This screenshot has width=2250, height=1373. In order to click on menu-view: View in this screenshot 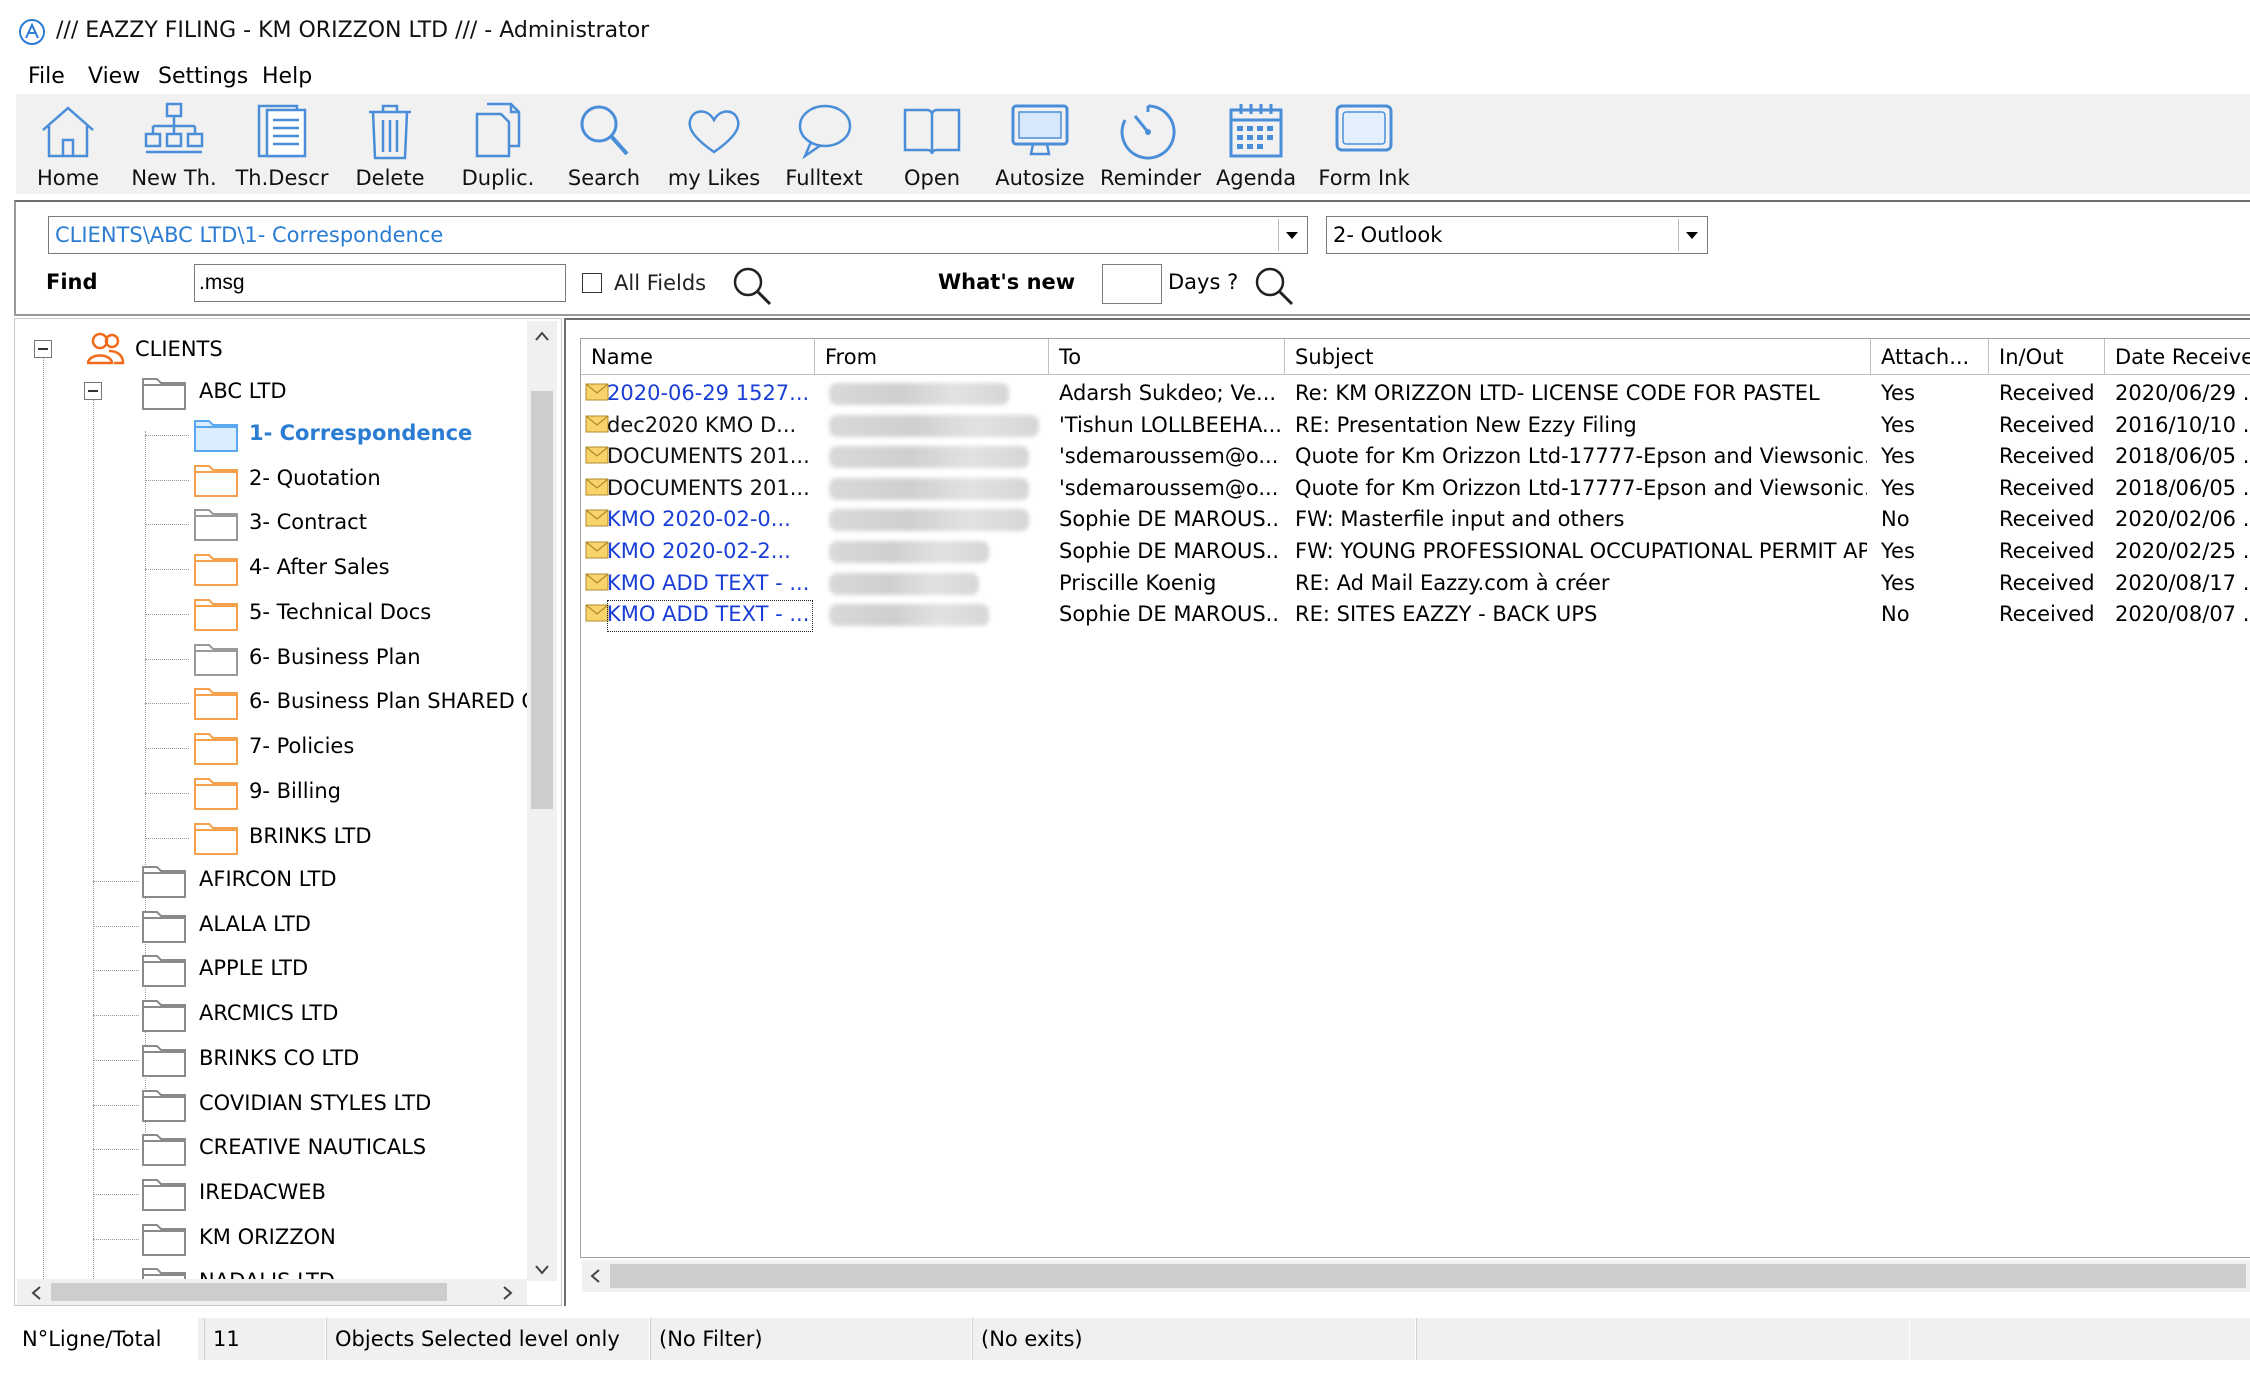, I will do `click(114, 76)`.